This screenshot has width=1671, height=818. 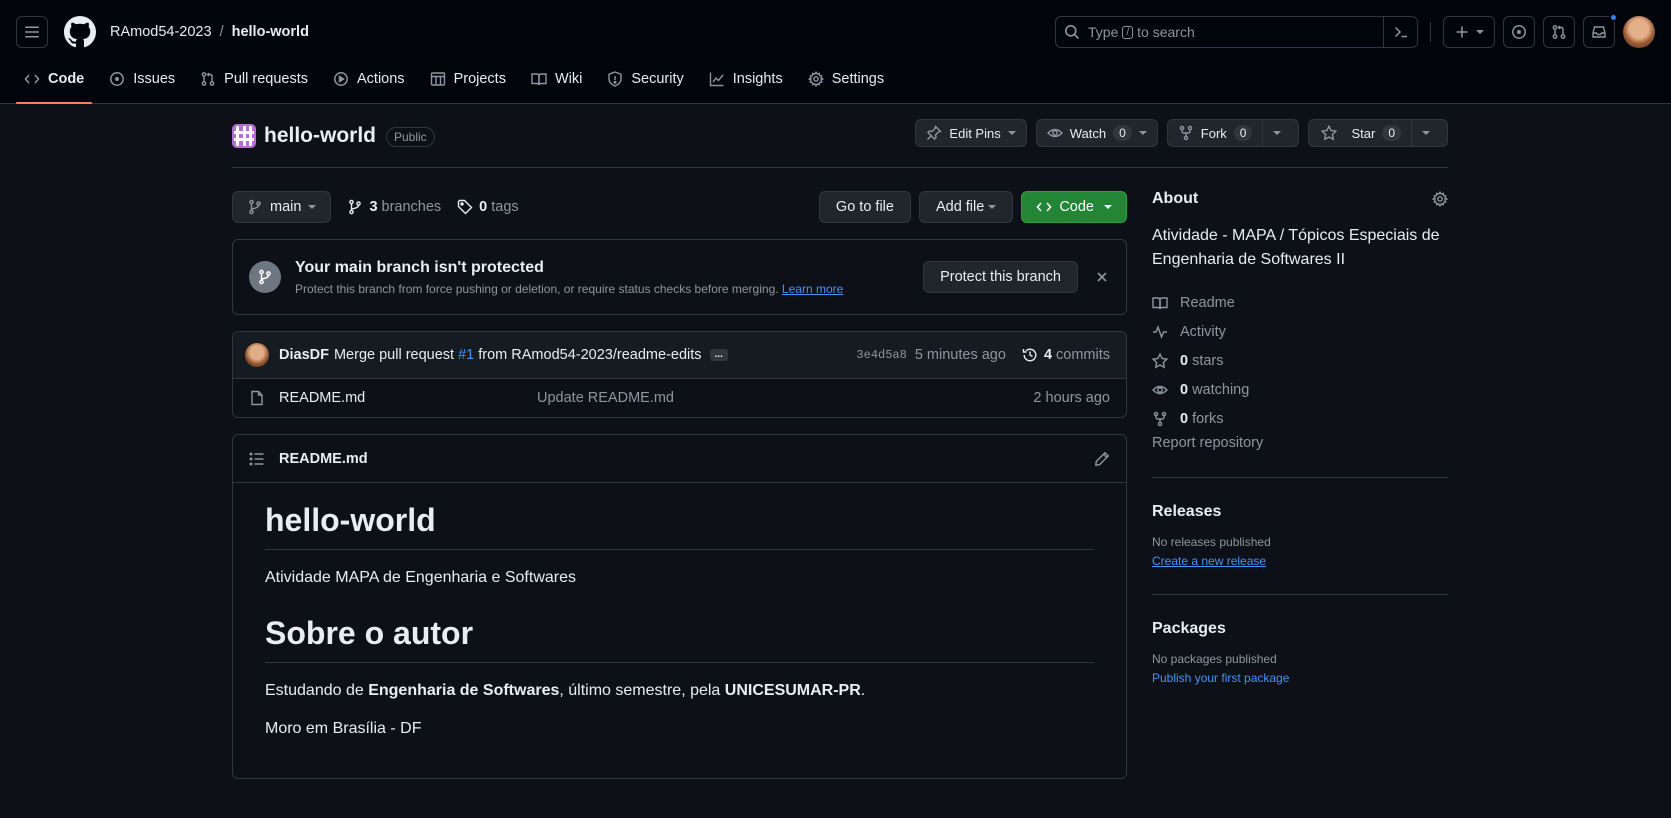 I want to click on readme-paragraph: Moro em Brasília - DF, so click(x=343, y=728).